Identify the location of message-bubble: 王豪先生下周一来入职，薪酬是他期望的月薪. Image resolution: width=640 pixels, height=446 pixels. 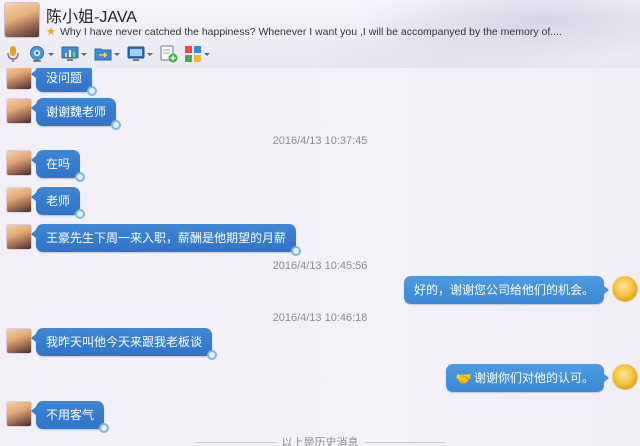
(166, 240).